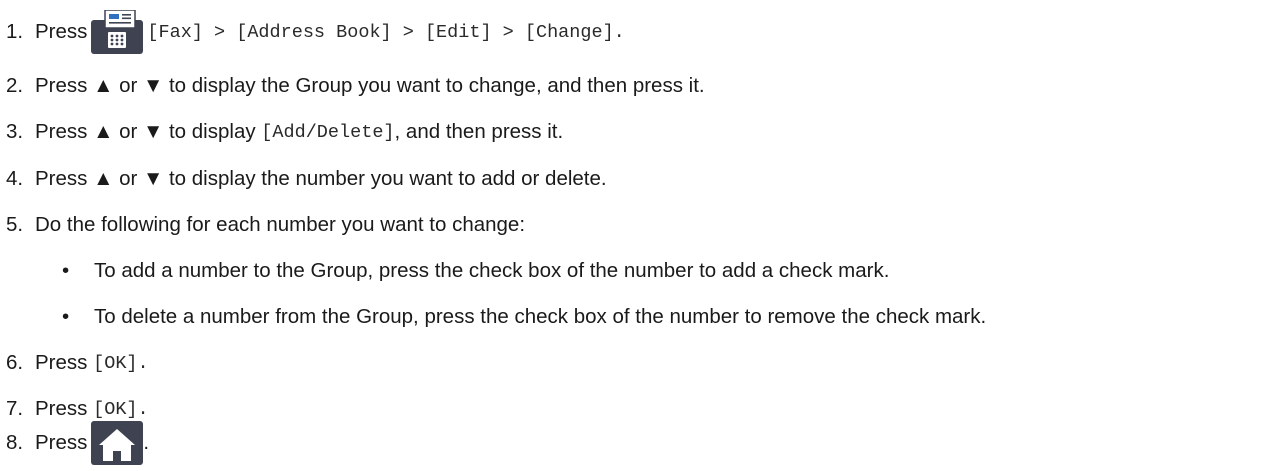  I want to click on step-7: 7. Press [OK]., so click(77, 409).